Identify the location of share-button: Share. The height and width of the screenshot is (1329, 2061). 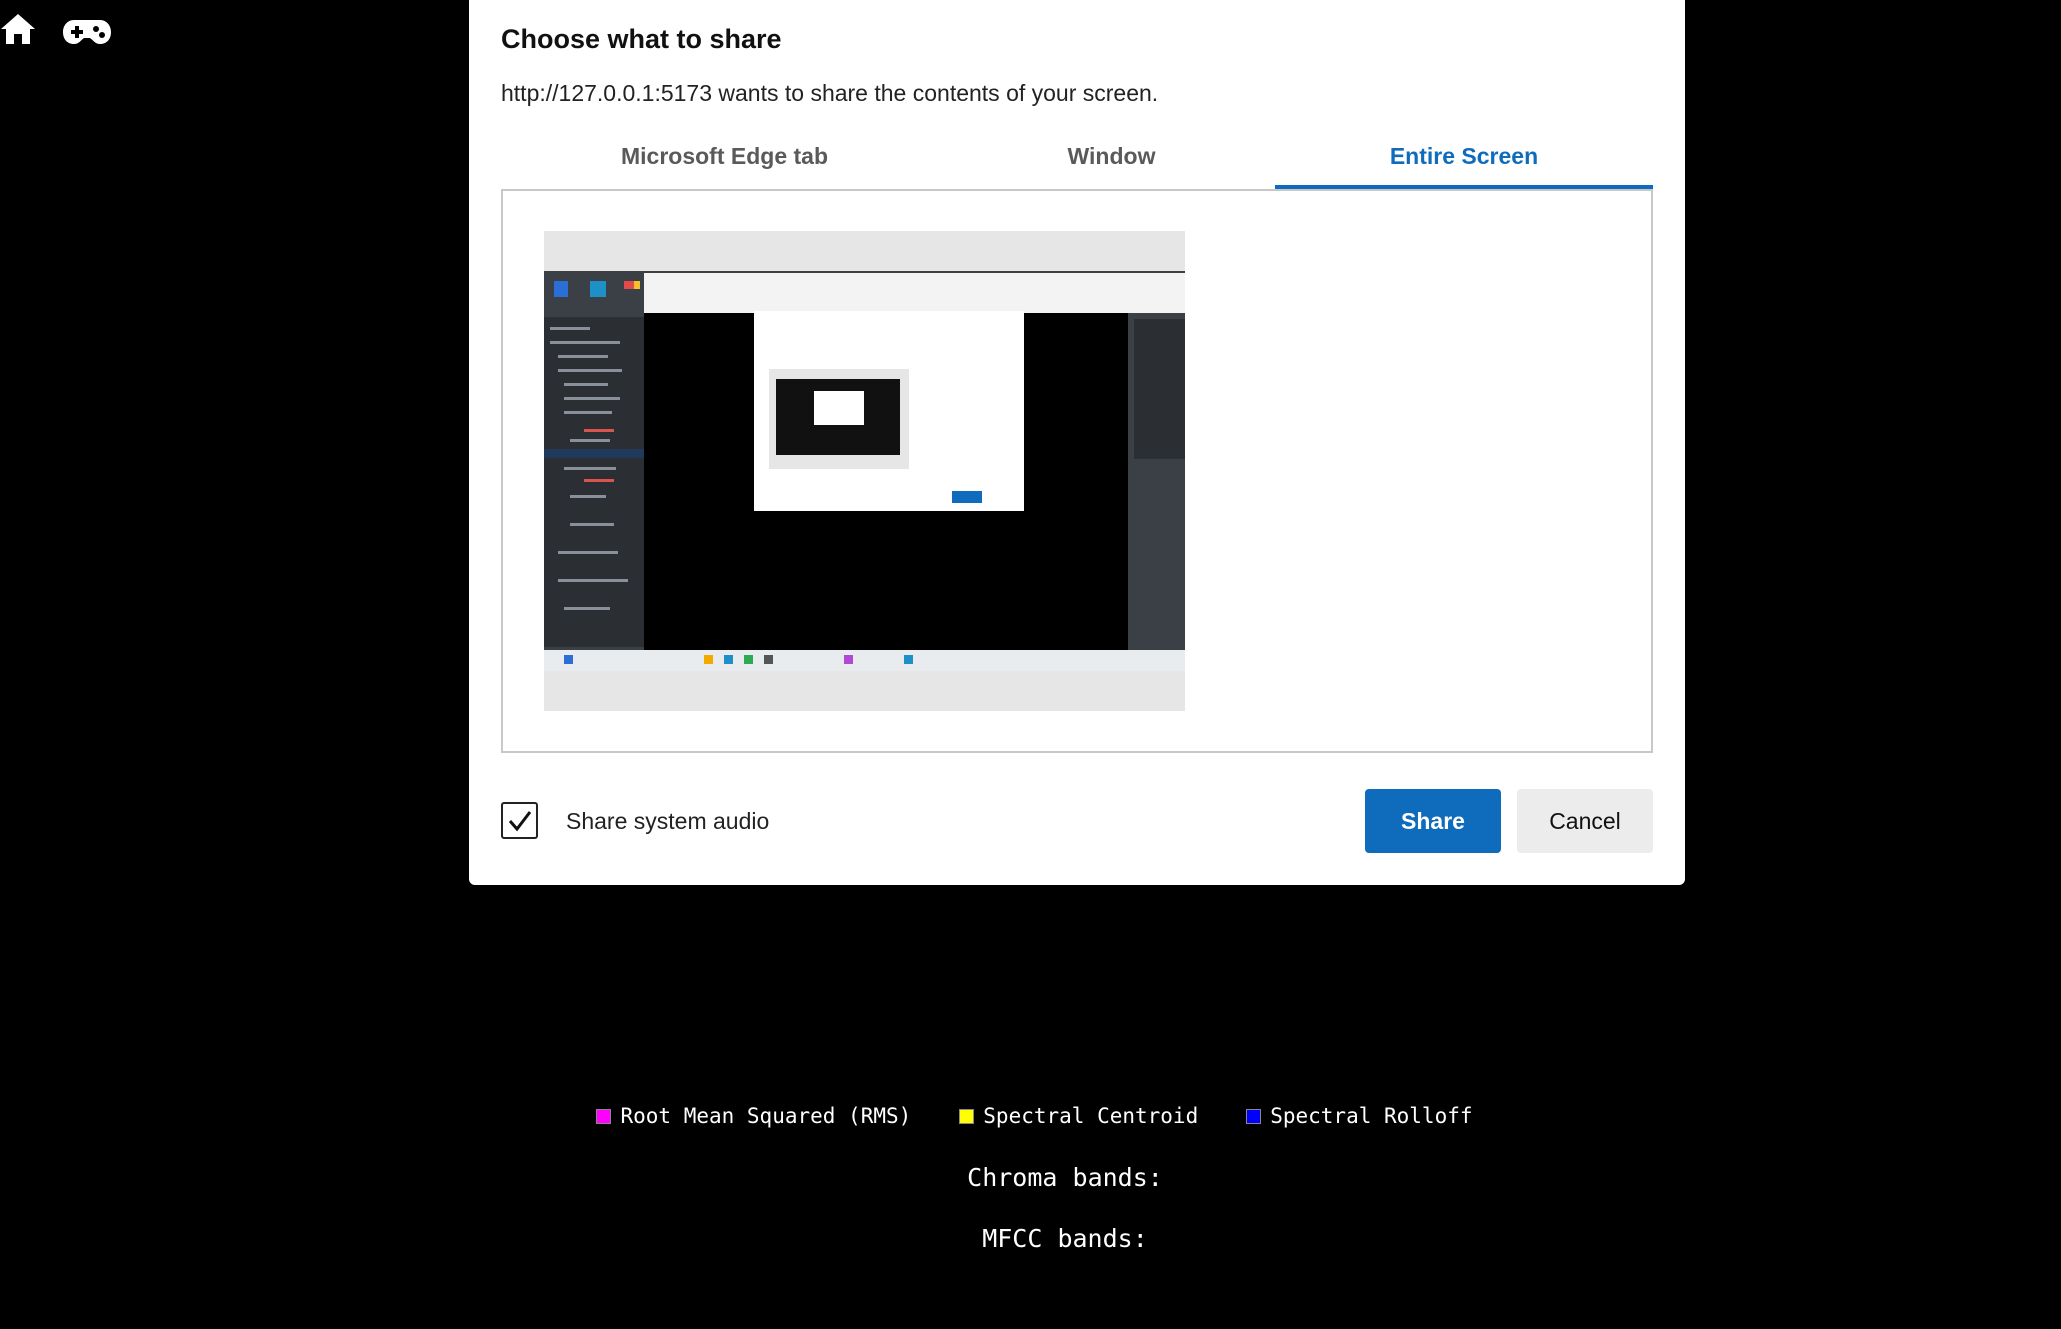
(1433, 821).